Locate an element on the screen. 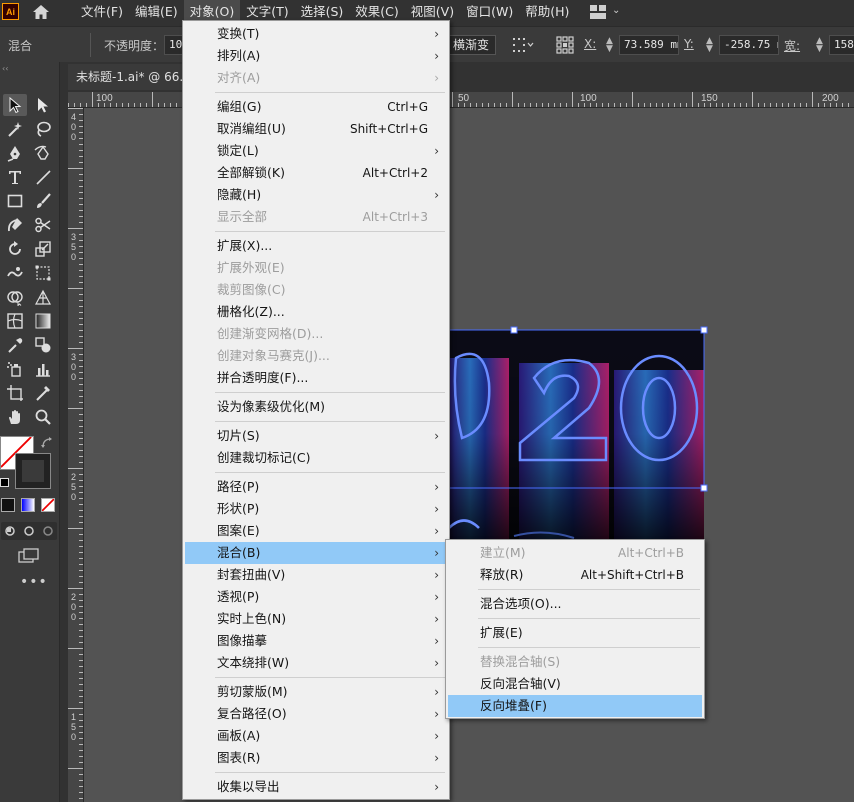  scale-icon is located at coordinates (43, 249).